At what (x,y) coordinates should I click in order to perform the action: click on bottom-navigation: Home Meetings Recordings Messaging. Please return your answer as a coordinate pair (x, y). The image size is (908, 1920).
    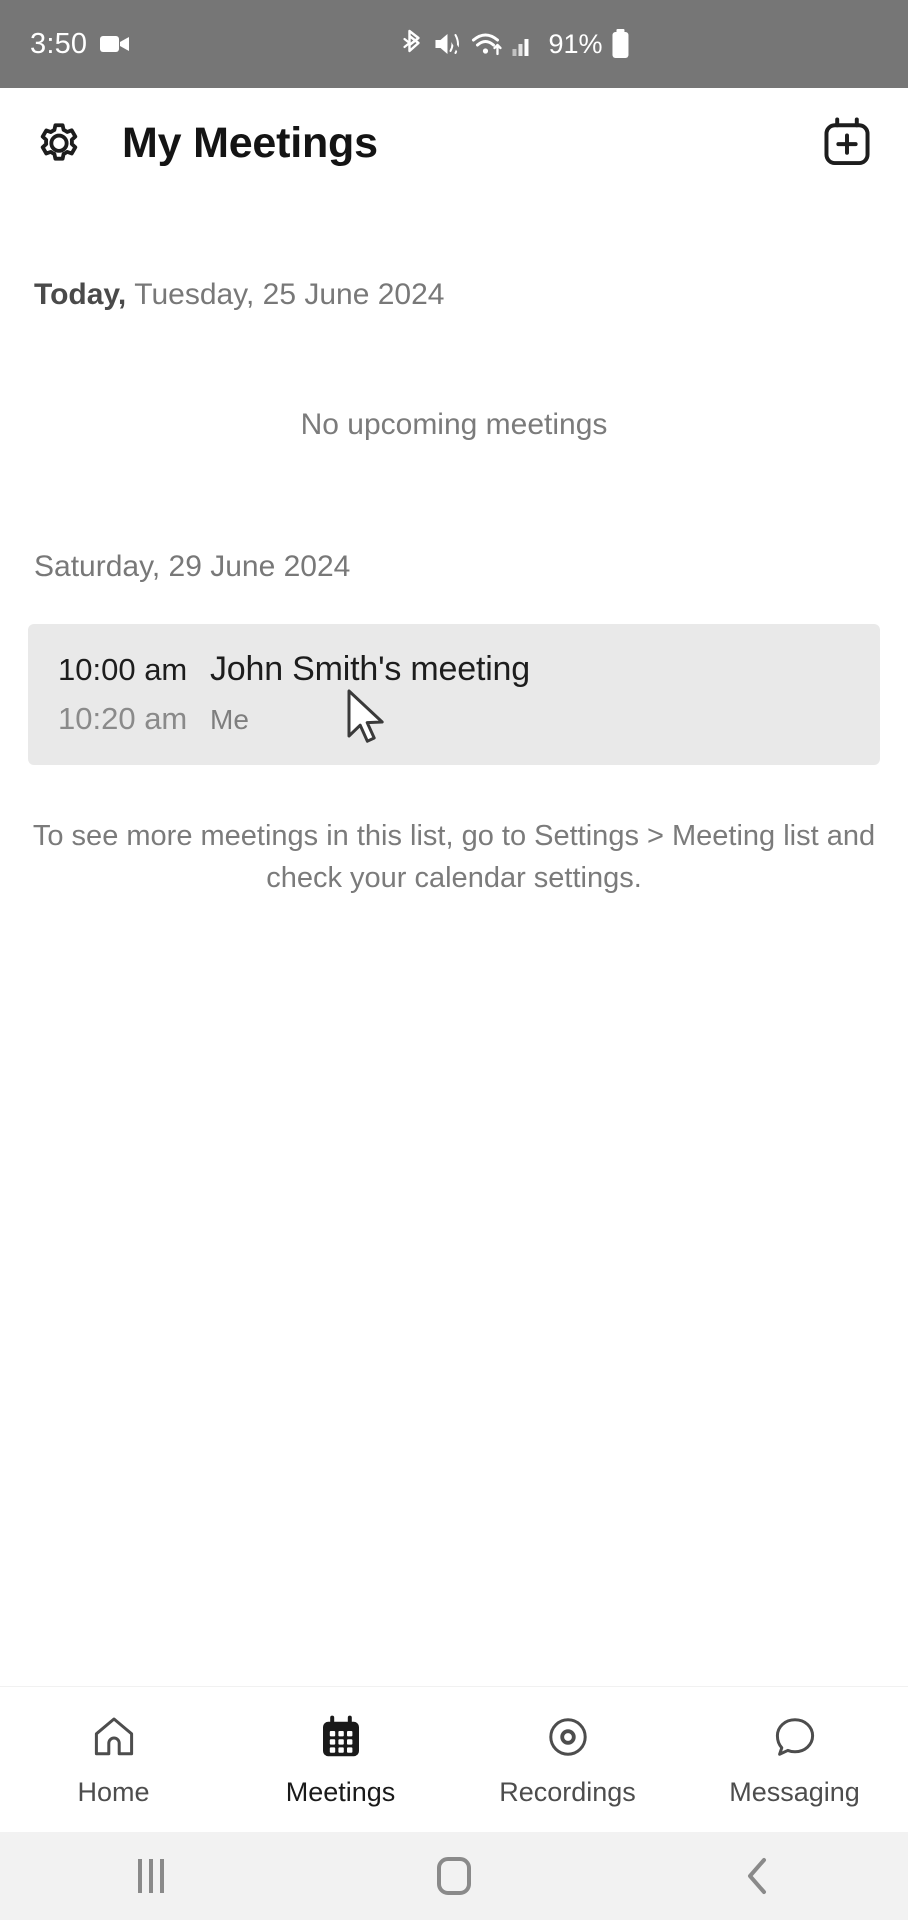
    Looking at the image, I should click on (454, 1759).